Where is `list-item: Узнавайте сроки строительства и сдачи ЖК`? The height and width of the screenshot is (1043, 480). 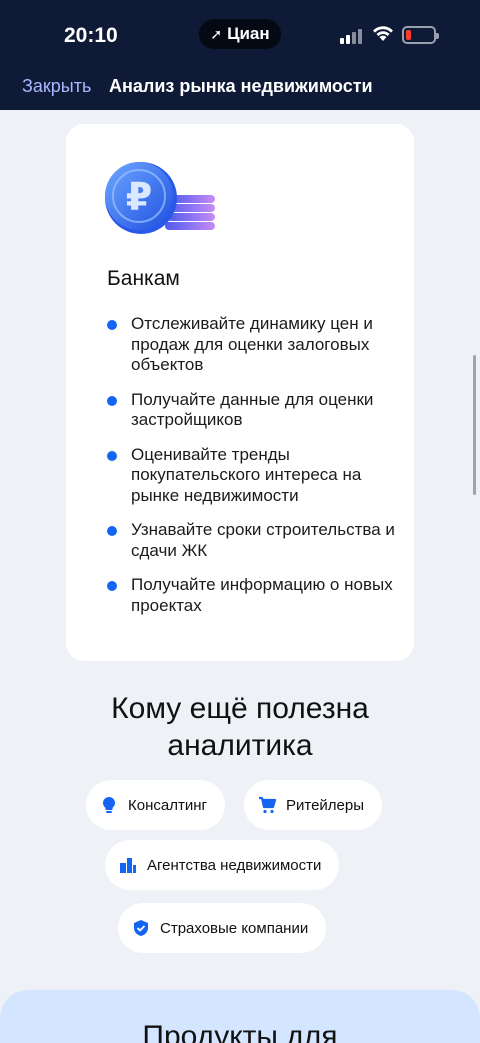 list-item: Узнавайте сроки строительства и сдачи ЖК is located at coordinates (257, 540).